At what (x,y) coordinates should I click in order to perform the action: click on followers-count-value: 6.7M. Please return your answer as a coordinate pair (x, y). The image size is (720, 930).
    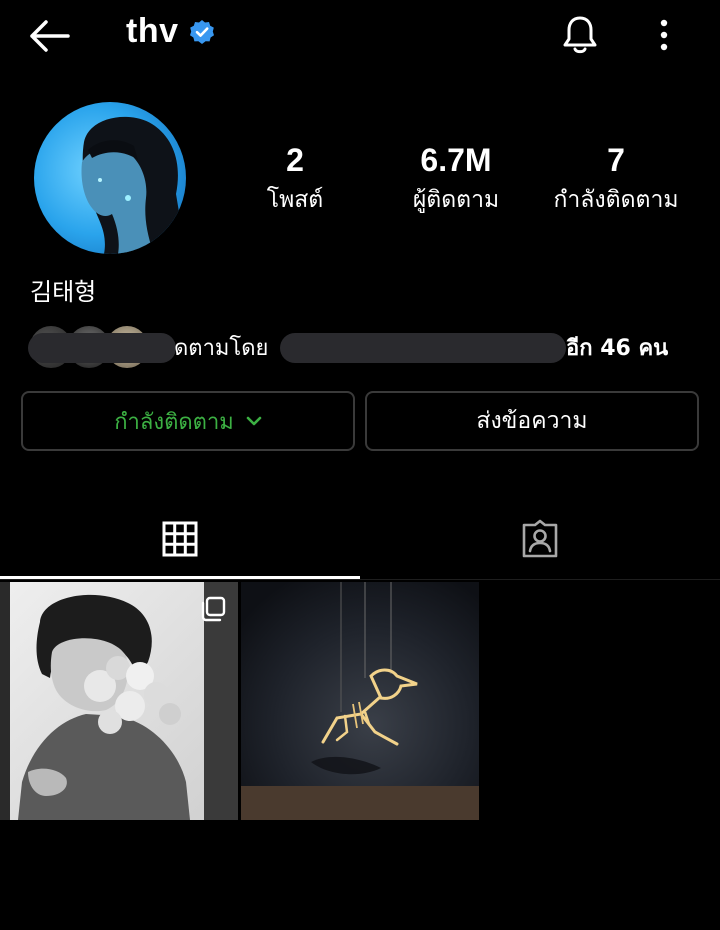
    Looking at the image, I should click on (456, 160).